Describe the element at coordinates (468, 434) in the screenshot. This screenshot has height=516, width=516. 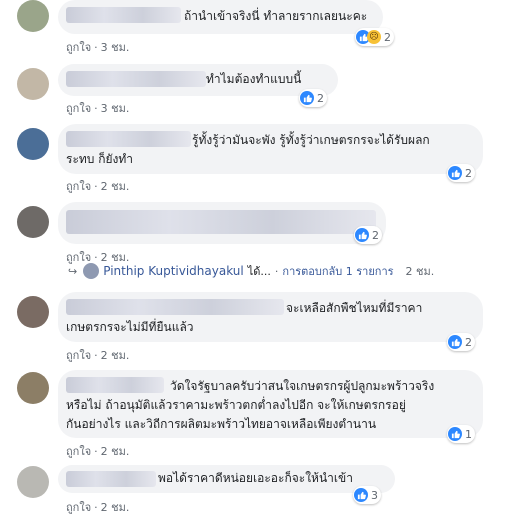
I see `reaction-count: 1` at that location.